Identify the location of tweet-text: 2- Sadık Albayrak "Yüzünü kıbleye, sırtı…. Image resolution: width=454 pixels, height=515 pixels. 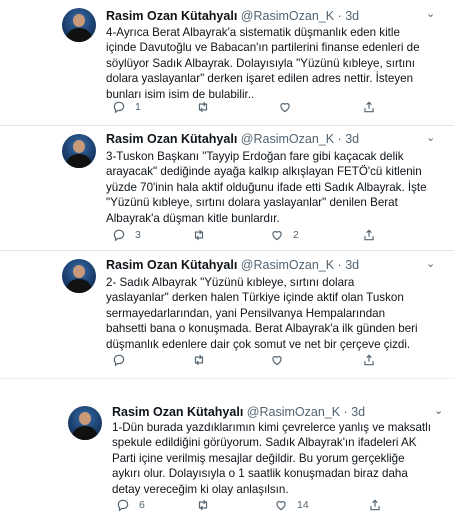
(262, 313).